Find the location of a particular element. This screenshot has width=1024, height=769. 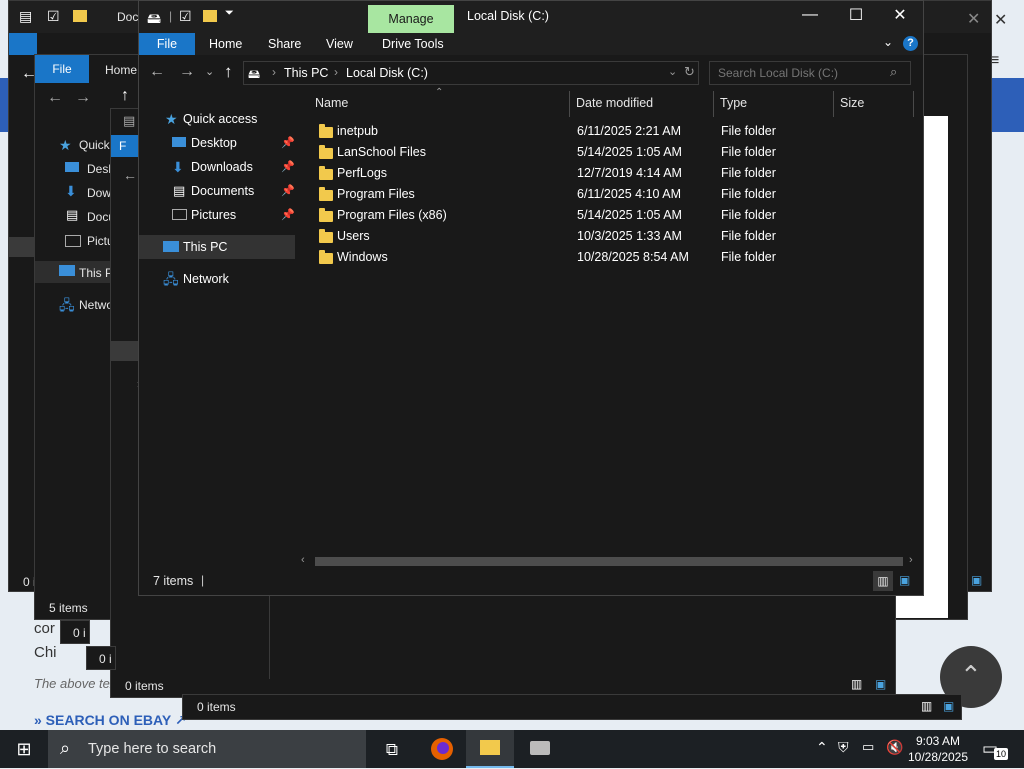

nav-item-quick-access: ★ Quick access is located at coordinates (219, 119).